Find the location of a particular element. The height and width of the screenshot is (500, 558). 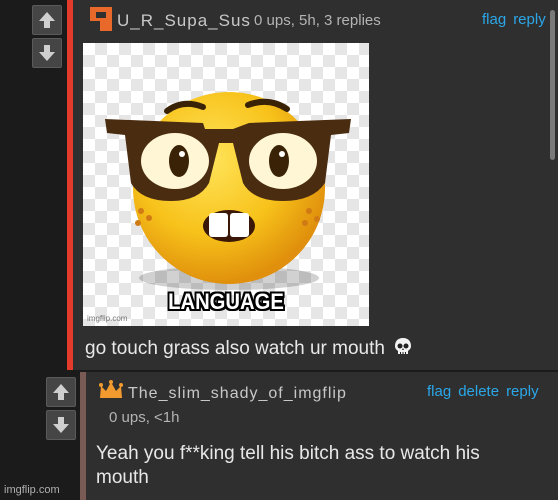

comment-meta: 0 ups, 5h, 3 replies is located at coordinates (317, 20).